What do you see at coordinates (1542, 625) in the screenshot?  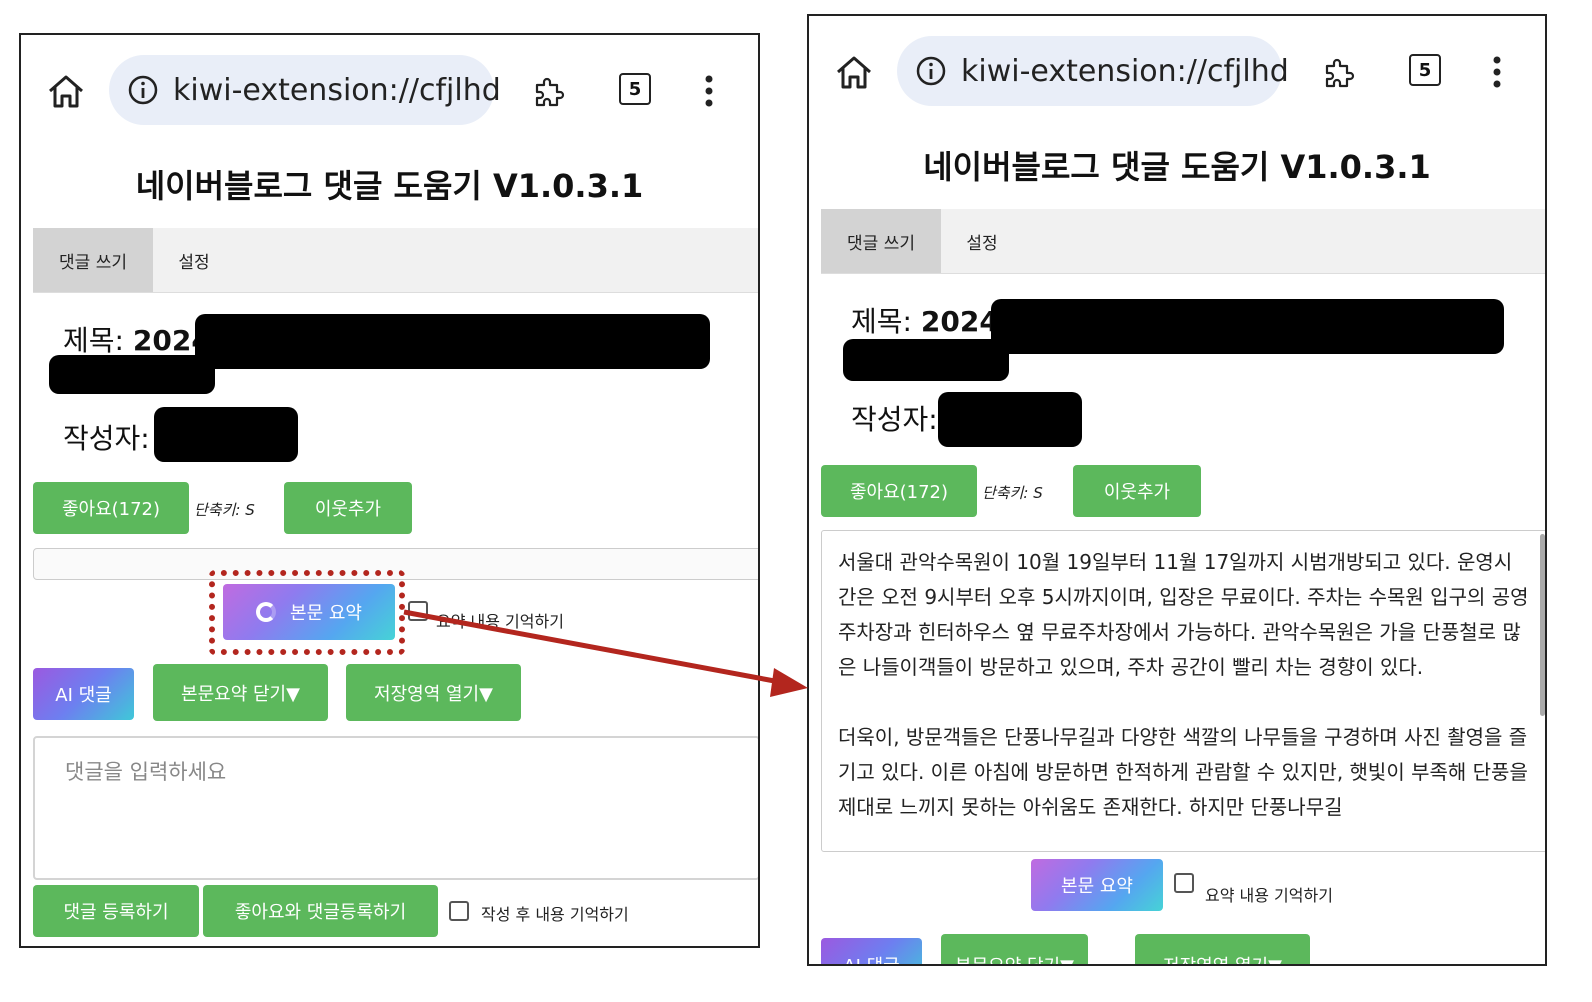 I see `summary-scrollbar` at bounding box center [1542, 625].